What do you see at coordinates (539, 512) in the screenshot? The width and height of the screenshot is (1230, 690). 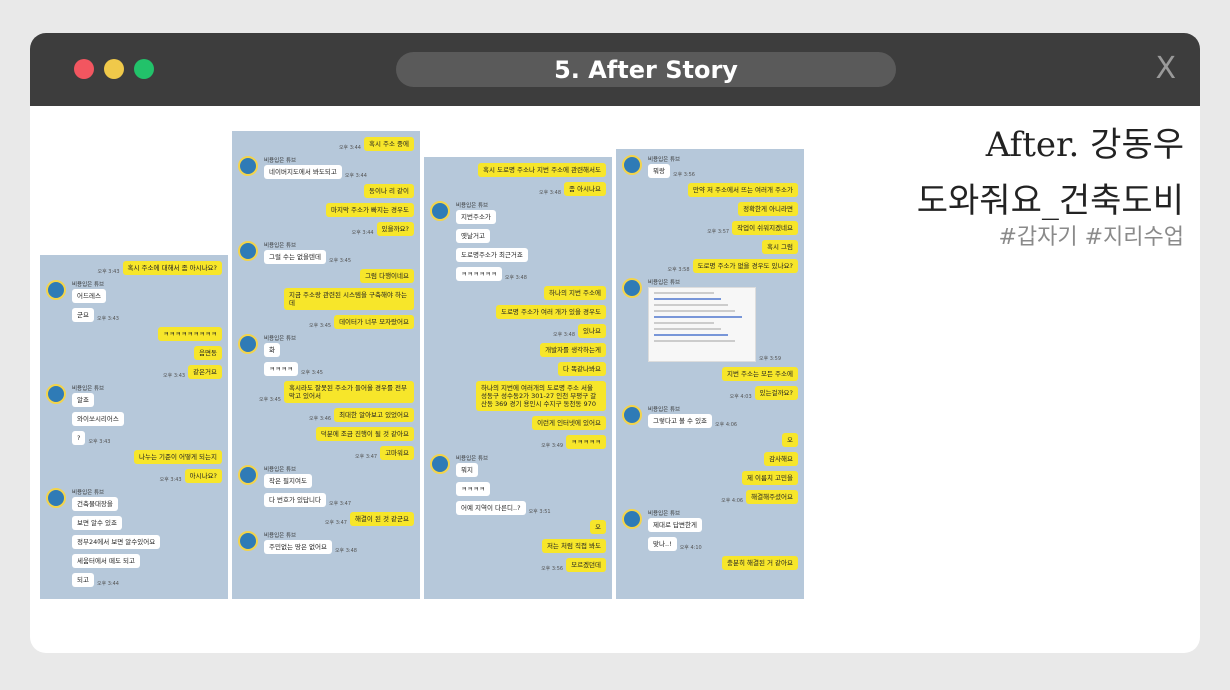 I see `message-time: 오후 3:51` at bounding box center [539, 512].